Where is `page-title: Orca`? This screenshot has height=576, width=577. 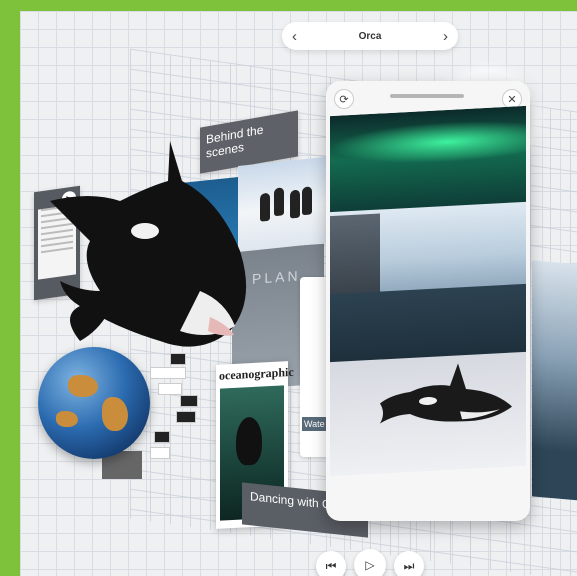
page-title: Orca is located at coordinates (370, 36).